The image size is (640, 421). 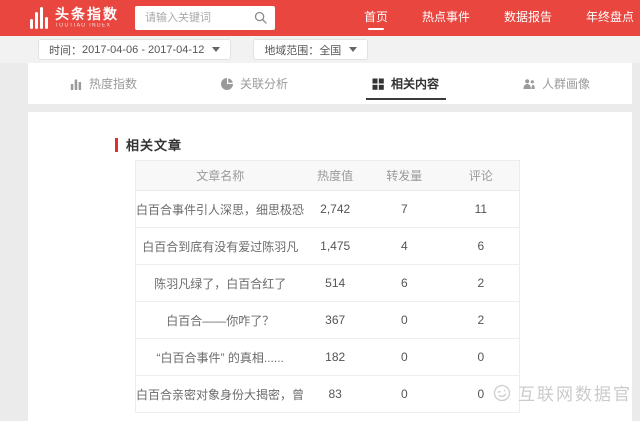 I want to click on toutiao-index-logo: 头条指数 TOUTIAO INDEX, so click(x=75, y=18).